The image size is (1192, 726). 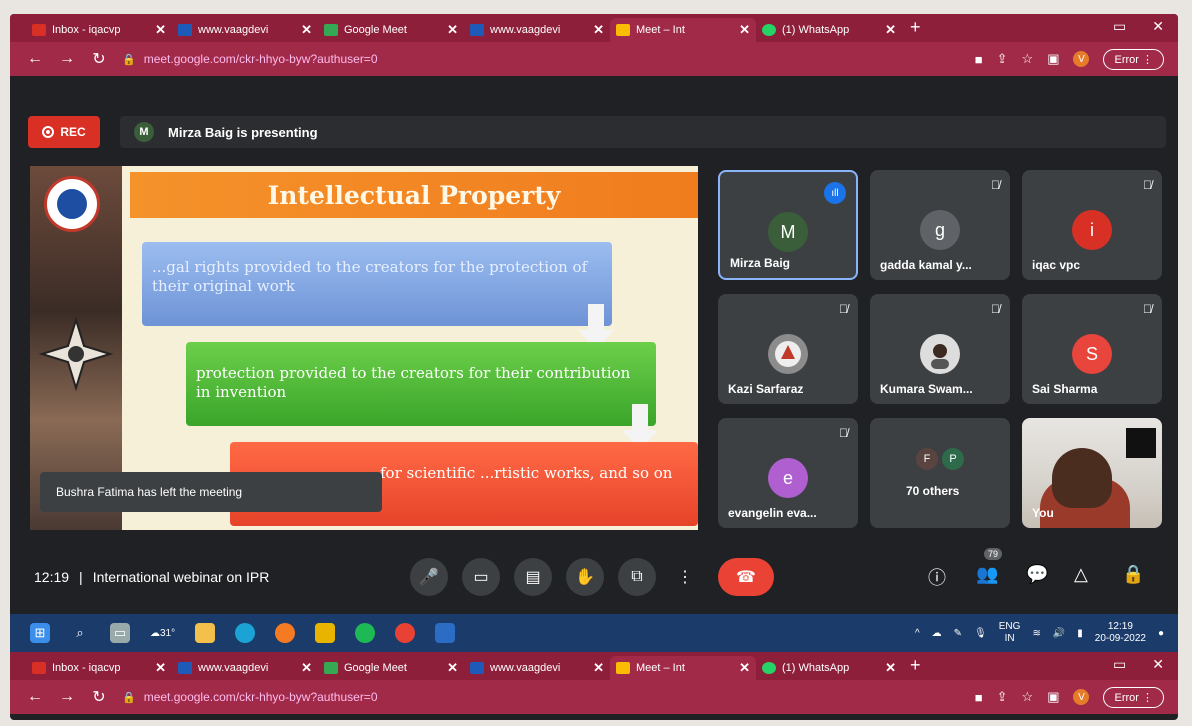 I want to click on camera-button: ▭, so click(x=481, y=577).